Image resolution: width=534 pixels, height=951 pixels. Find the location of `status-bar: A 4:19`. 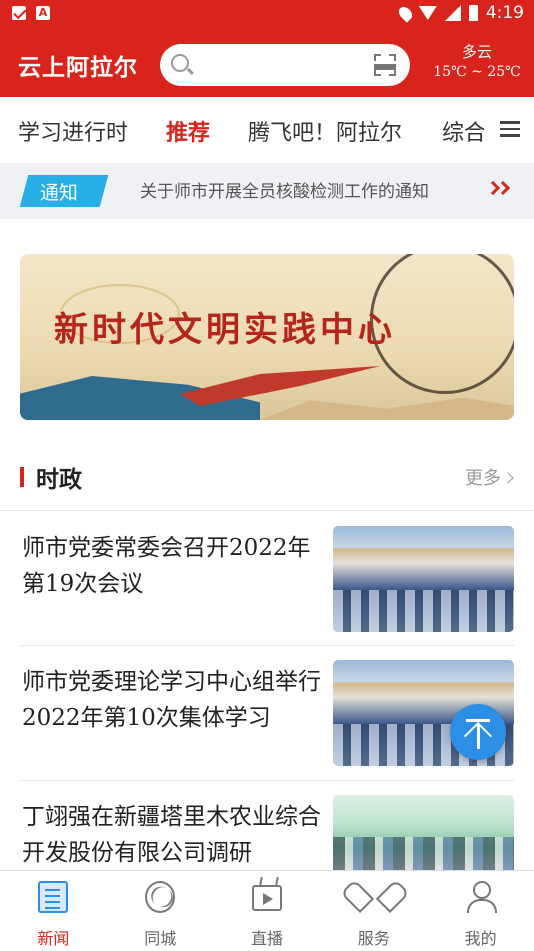

status-bar: A 4:19 is located at coordinates (267, 14).